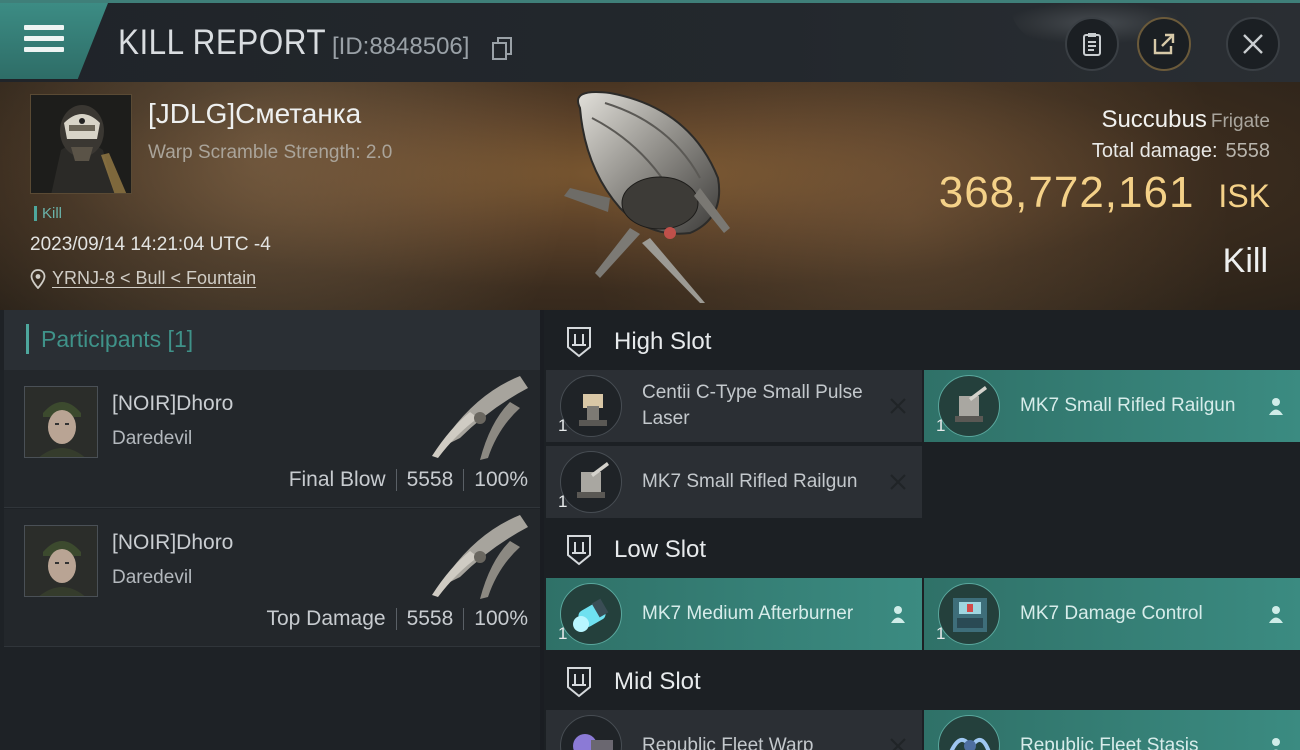 This screenshot has height=750, width=1300. Describe the element at coordinates (1245, 261) in the screenshot. I see `result-label: Kill` at that location.